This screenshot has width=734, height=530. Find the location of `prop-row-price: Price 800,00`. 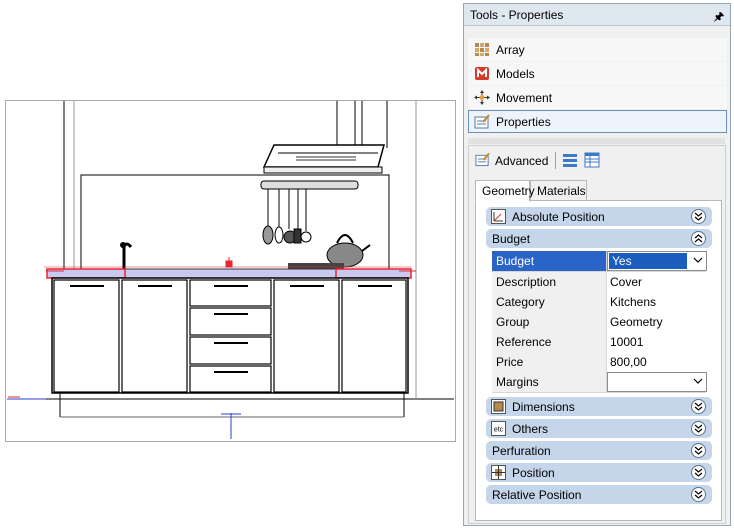

prop-row-price: Price 800,00 is located at coordinates (599, 362).